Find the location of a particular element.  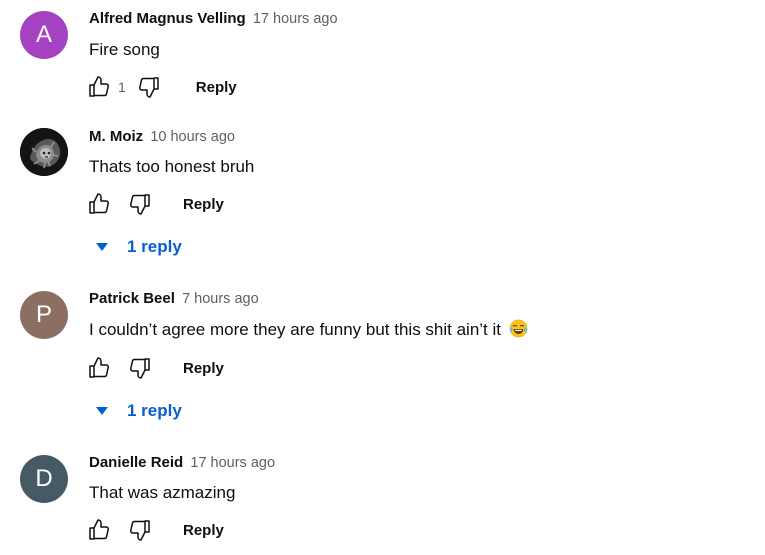

face-with-tears-of-joy-icon is located at coordinates (518, 328).